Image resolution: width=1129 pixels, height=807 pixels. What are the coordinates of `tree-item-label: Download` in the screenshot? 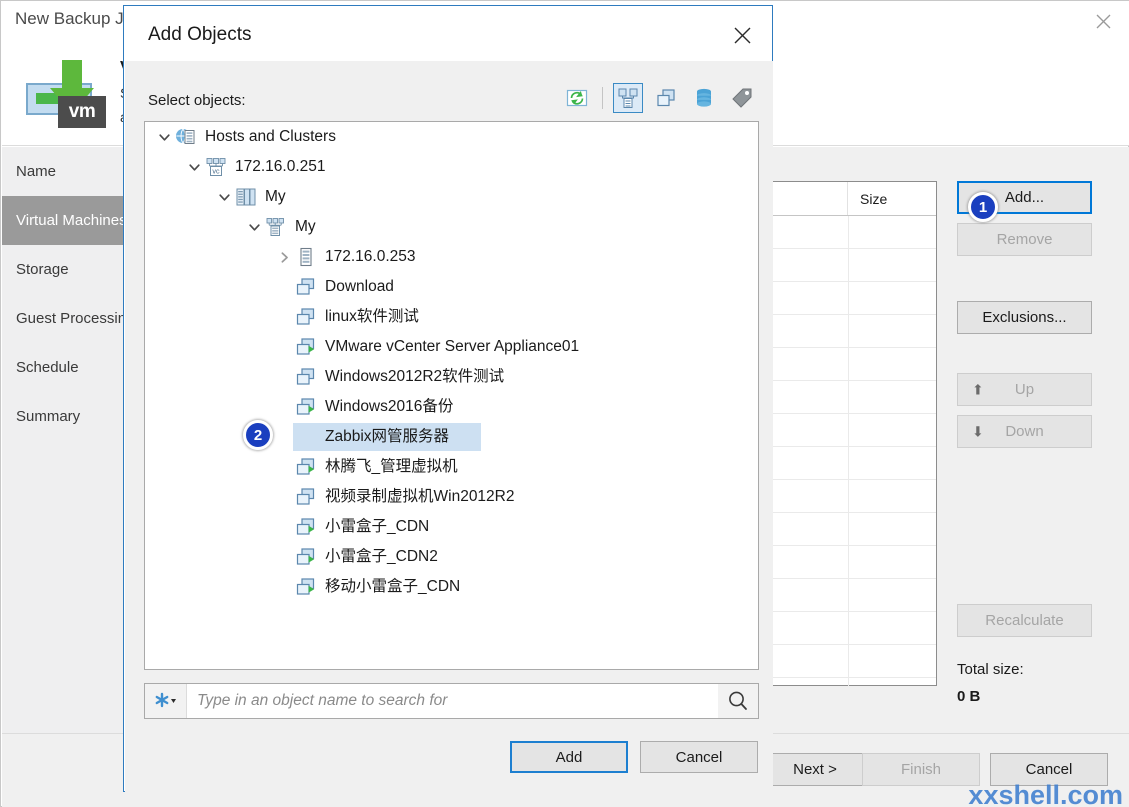 It's located at (359, 287).